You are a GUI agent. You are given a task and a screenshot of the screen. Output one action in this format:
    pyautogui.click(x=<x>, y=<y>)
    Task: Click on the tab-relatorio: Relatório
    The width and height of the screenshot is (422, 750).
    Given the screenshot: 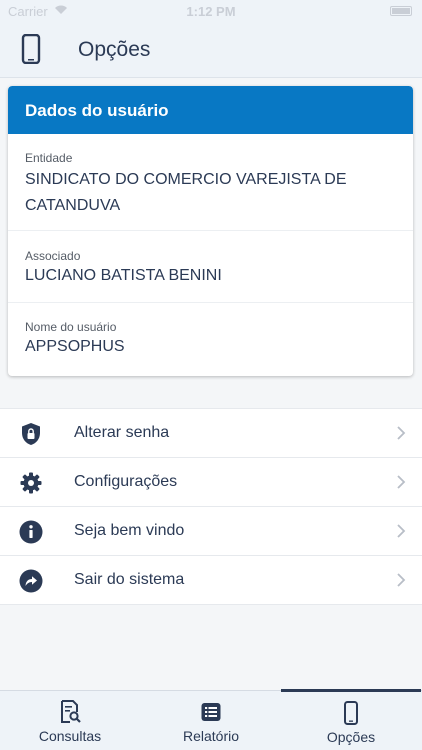 What is the action you would take?
    pyautogui.click(x=211, y=720)
    